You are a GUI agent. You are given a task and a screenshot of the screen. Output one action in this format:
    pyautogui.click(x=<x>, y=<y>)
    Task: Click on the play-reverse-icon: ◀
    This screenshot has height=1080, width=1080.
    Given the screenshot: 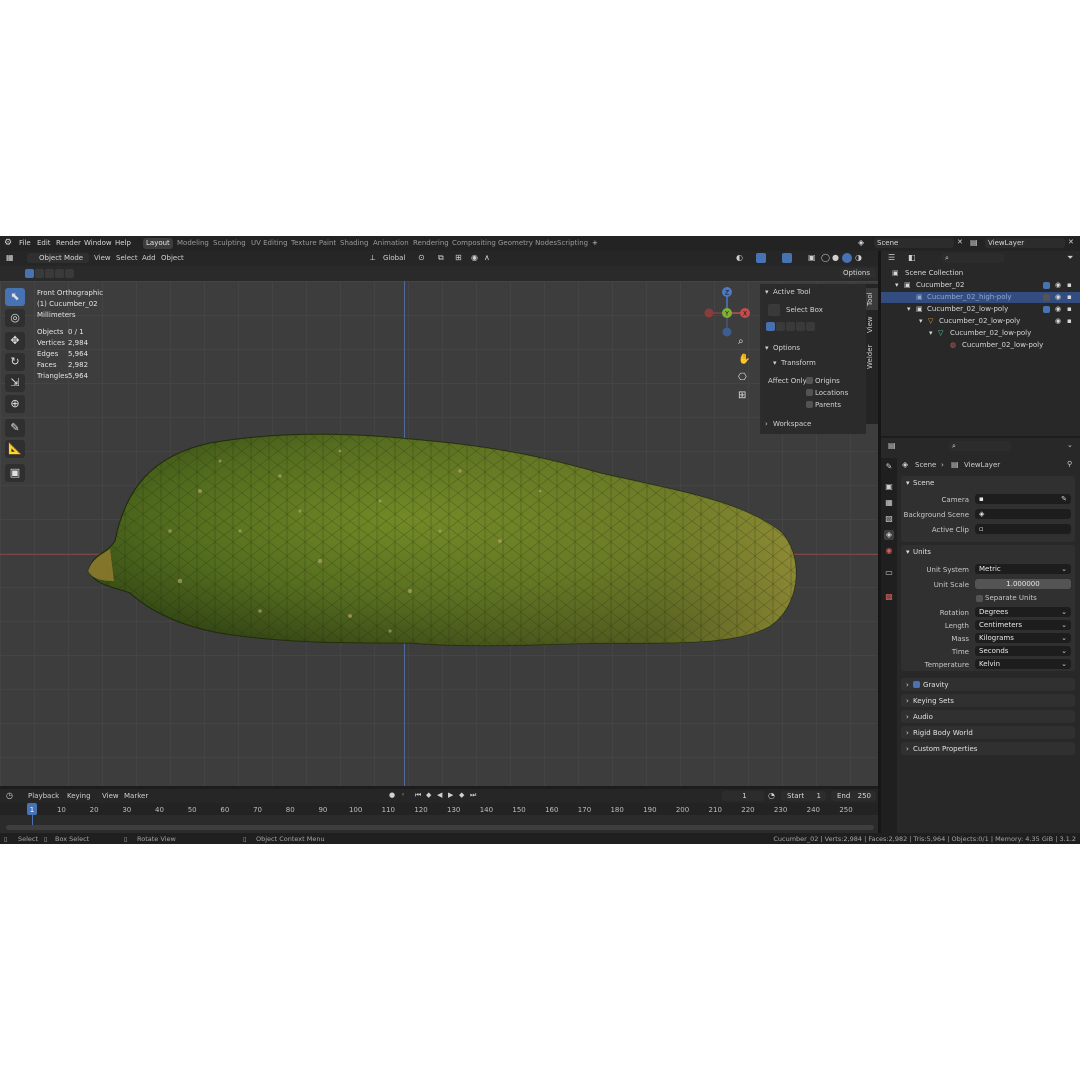 What is the action you would take?
    pyautogui.click(x=439, y=795)
    